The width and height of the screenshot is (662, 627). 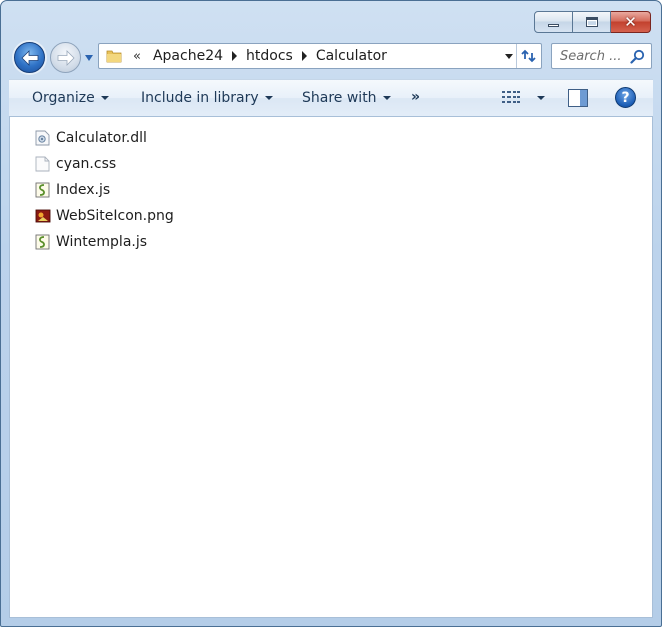 I want to click on forward-arrow-icon, so click(x=66, y=57).